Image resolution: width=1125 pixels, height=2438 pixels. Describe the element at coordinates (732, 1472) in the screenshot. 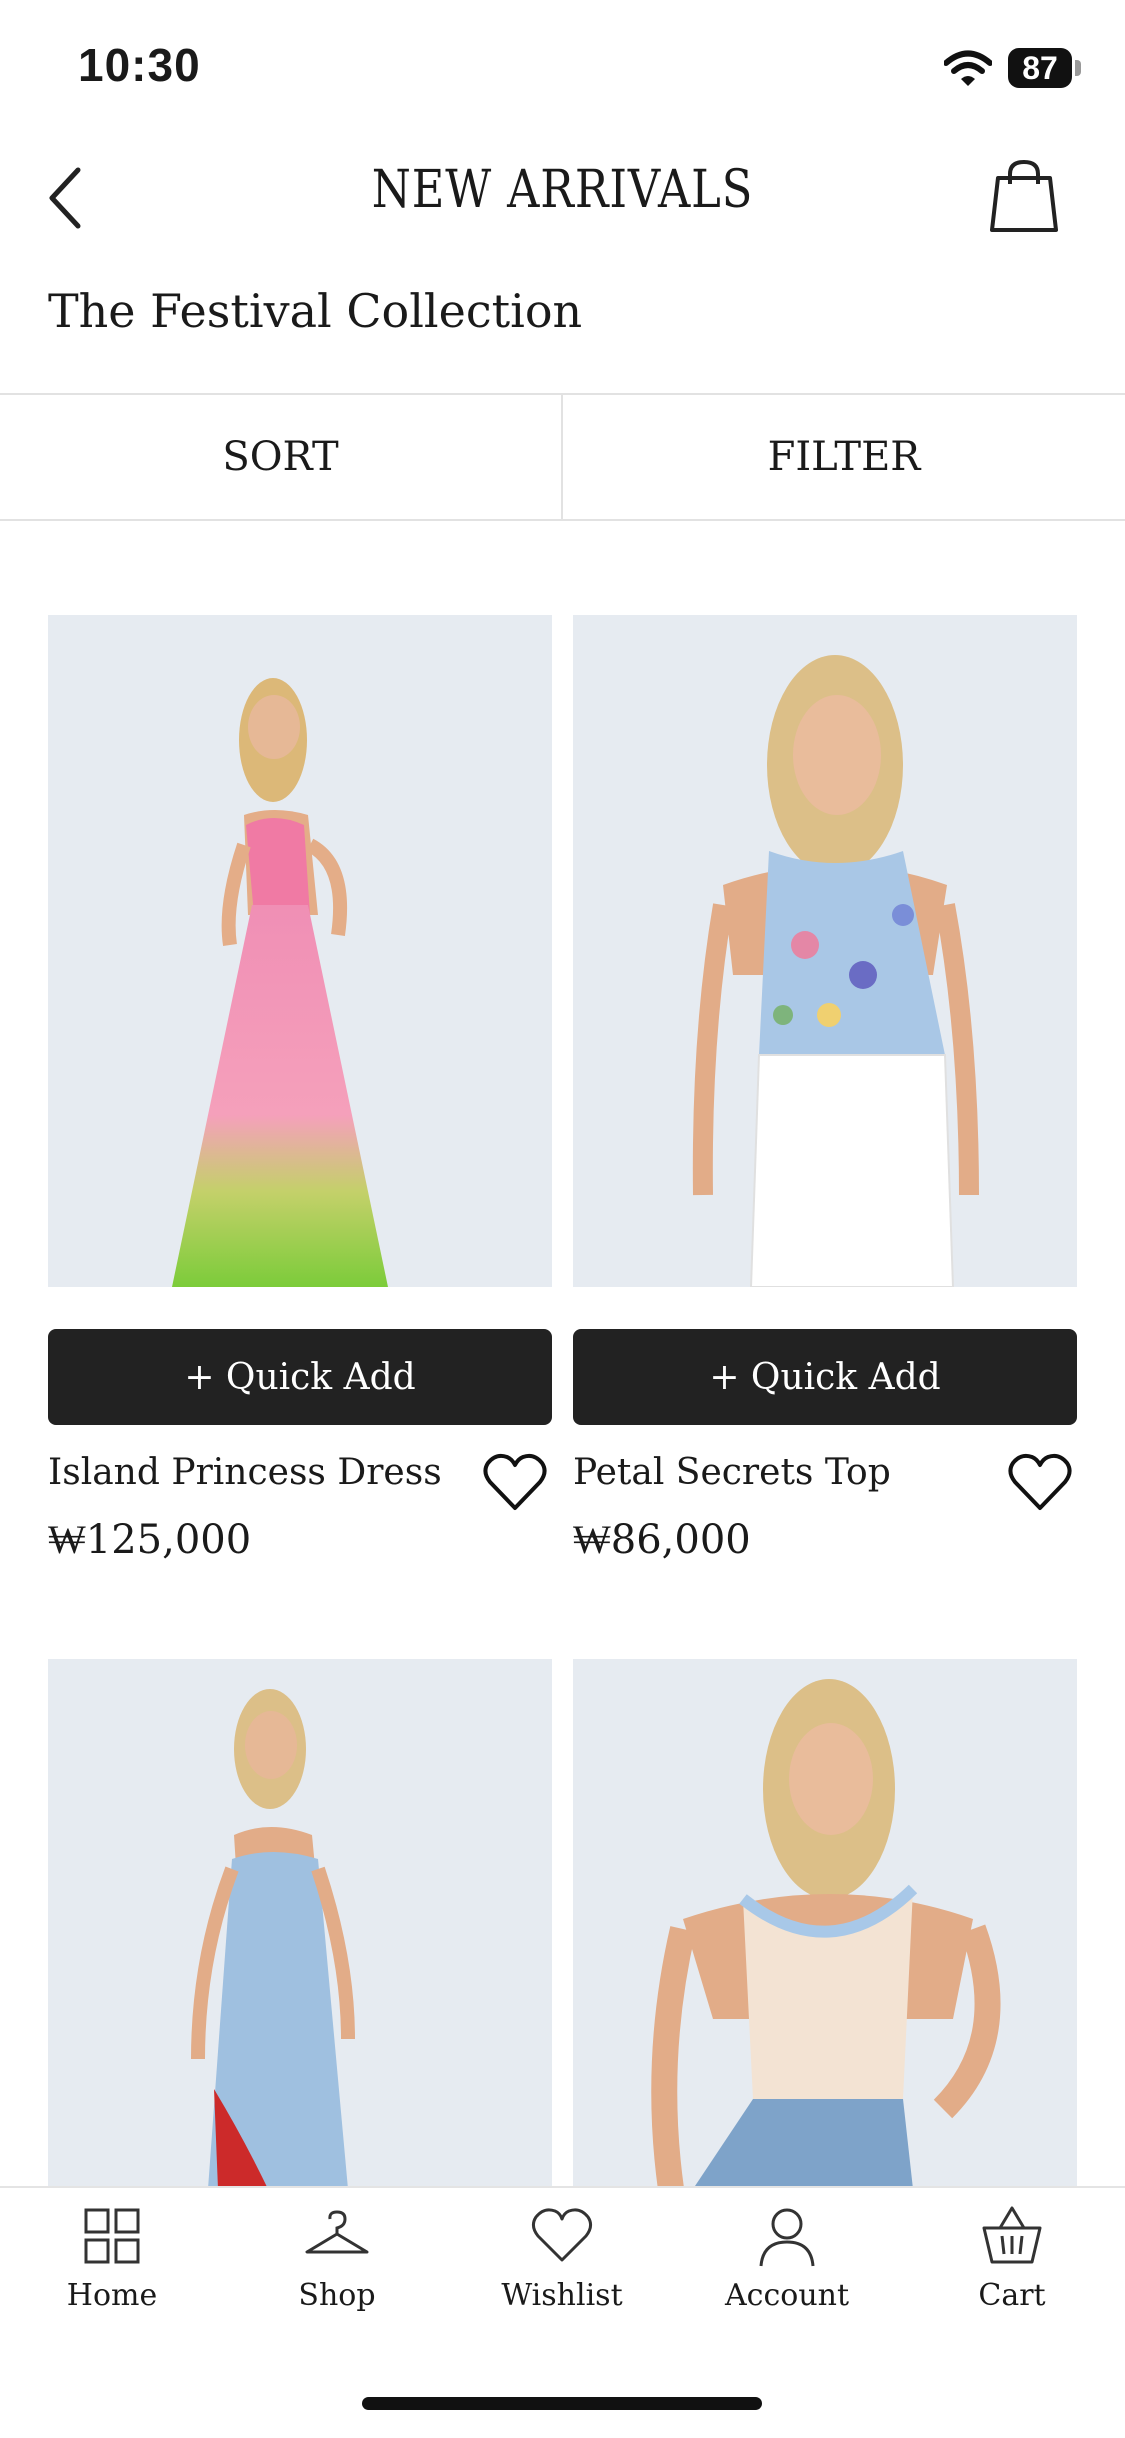

I see `product-name: Petal Secrets Top` at that location.